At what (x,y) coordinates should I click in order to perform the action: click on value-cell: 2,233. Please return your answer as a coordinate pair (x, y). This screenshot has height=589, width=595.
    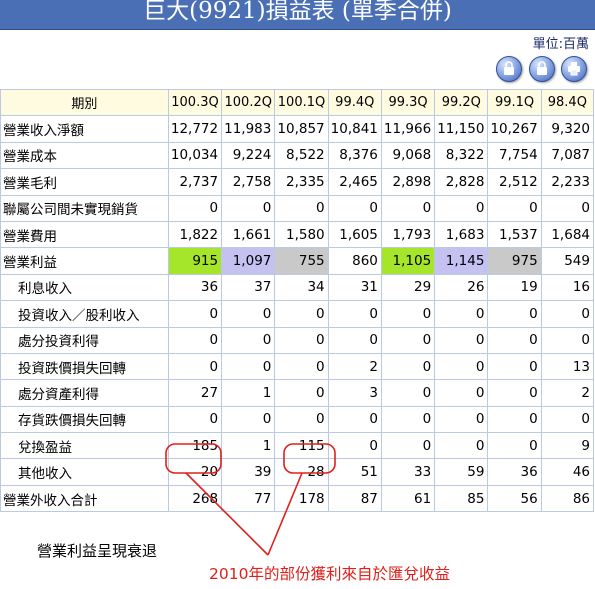
    Looking at the image, I should click on (567, 182).